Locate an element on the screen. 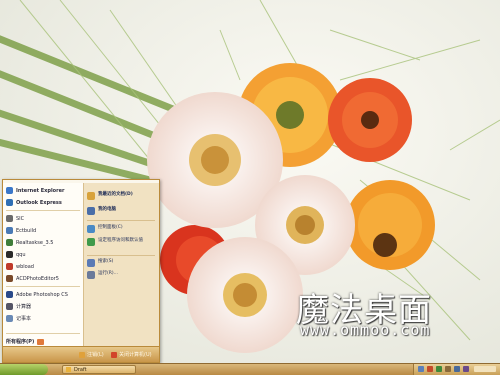 The height and width of the screenshot is (375, 500). menu-item-label: 控制面板(C) is located at coordinates (110, 227).